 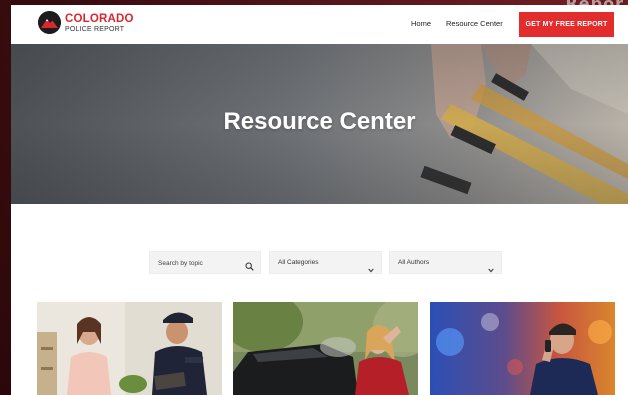 What do you see at coordinates (325, 262) in the screenshot?
I see `category-select: All Categories` at bounding box center [325, 262].